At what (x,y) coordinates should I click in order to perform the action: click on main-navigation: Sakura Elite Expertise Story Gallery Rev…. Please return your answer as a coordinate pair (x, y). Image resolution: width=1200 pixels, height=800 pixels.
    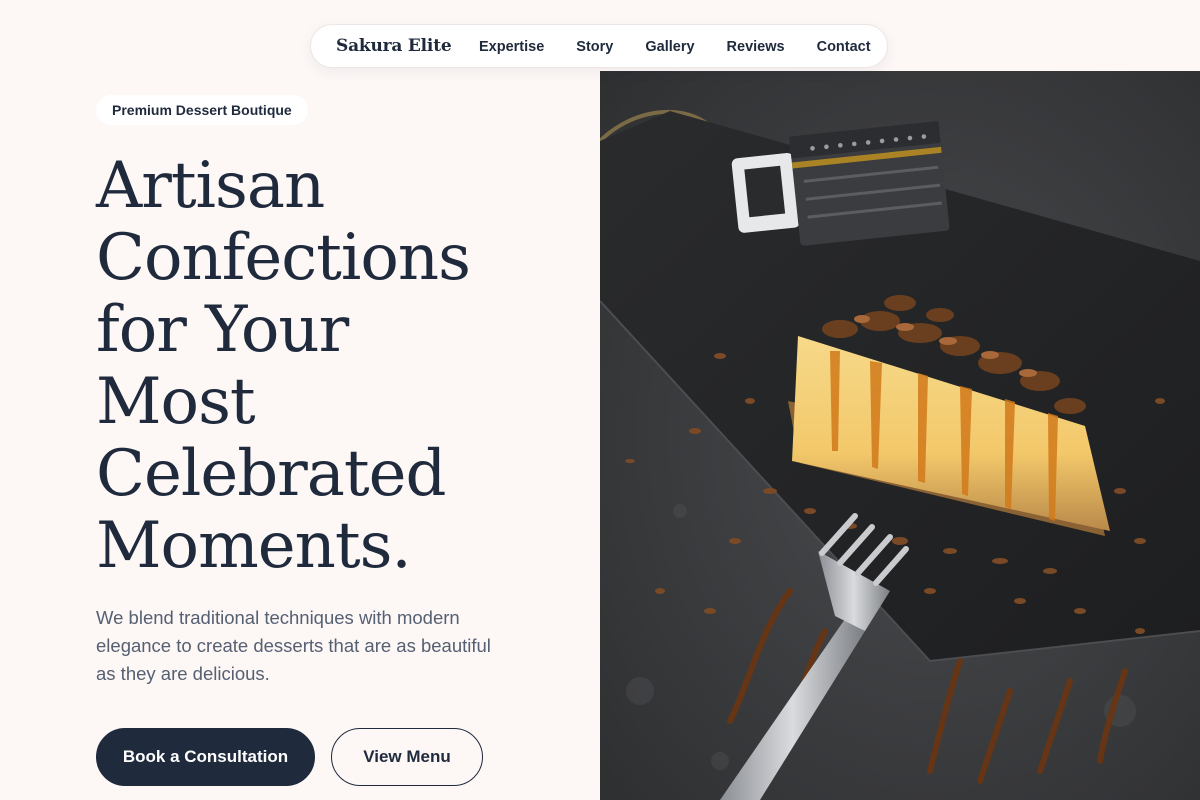
    Looking at the image, I should click on (599, 46).